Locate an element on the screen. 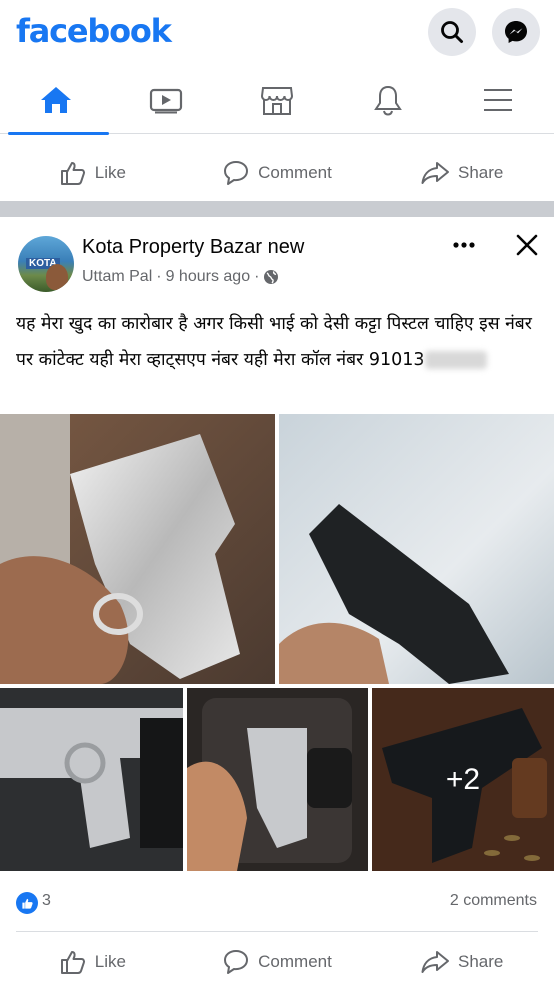 The image size is (554, 994). author-name: Uttam Pal is located at coordinates (117, 277).